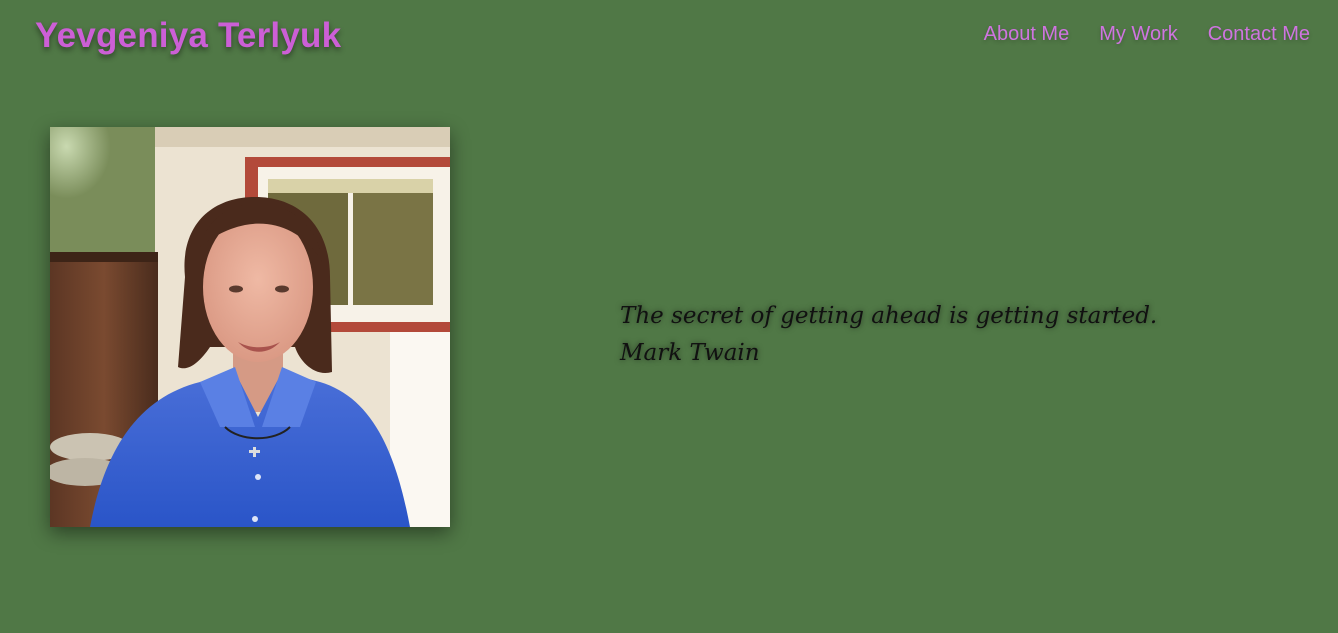  What do you see at coordinates (188, 36) in the screenshot?
I see `site-title: Yevgeniya Terlyuk` at bounding box center [188, 36].